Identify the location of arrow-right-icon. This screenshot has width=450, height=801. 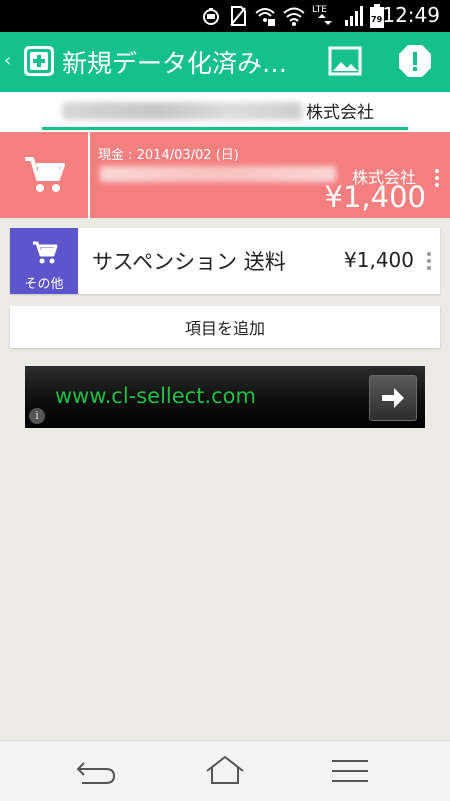
(393, 398).